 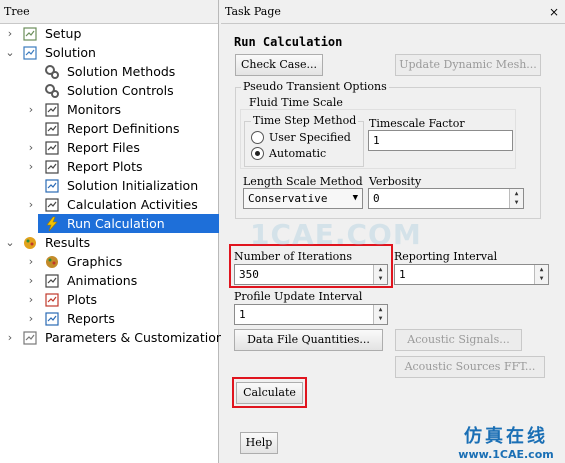 What do you see at coordinates (52, 148) in the screenshot?
I see `report-files-icon` at bounding box center [52, 148].